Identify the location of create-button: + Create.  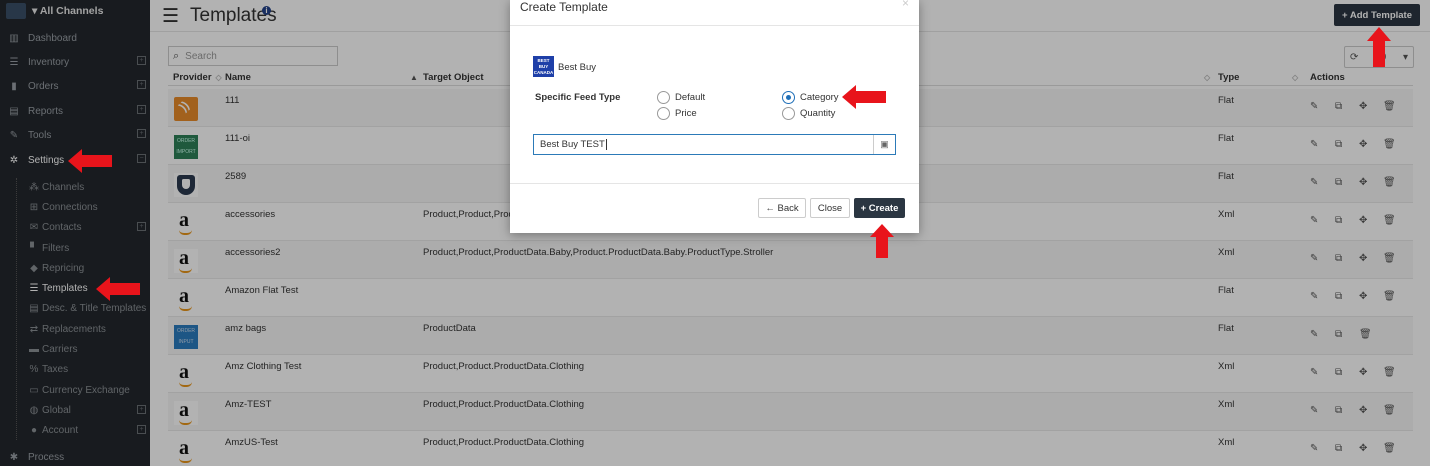
(879, 208).